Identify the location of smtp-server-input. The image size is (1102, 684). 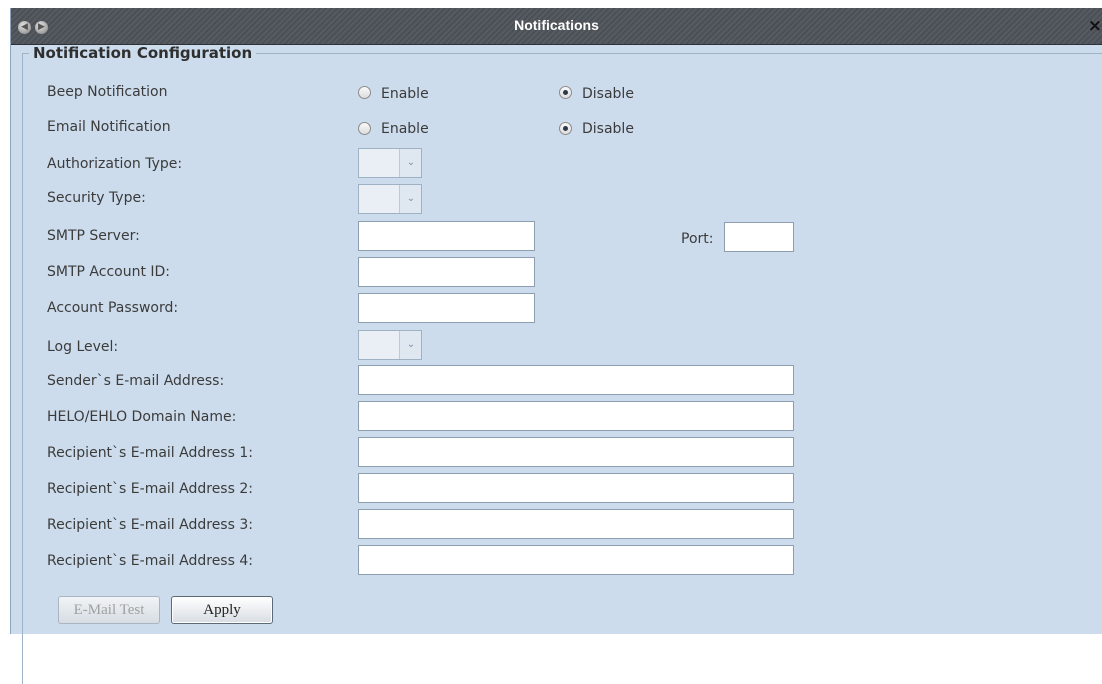
(446, 236).